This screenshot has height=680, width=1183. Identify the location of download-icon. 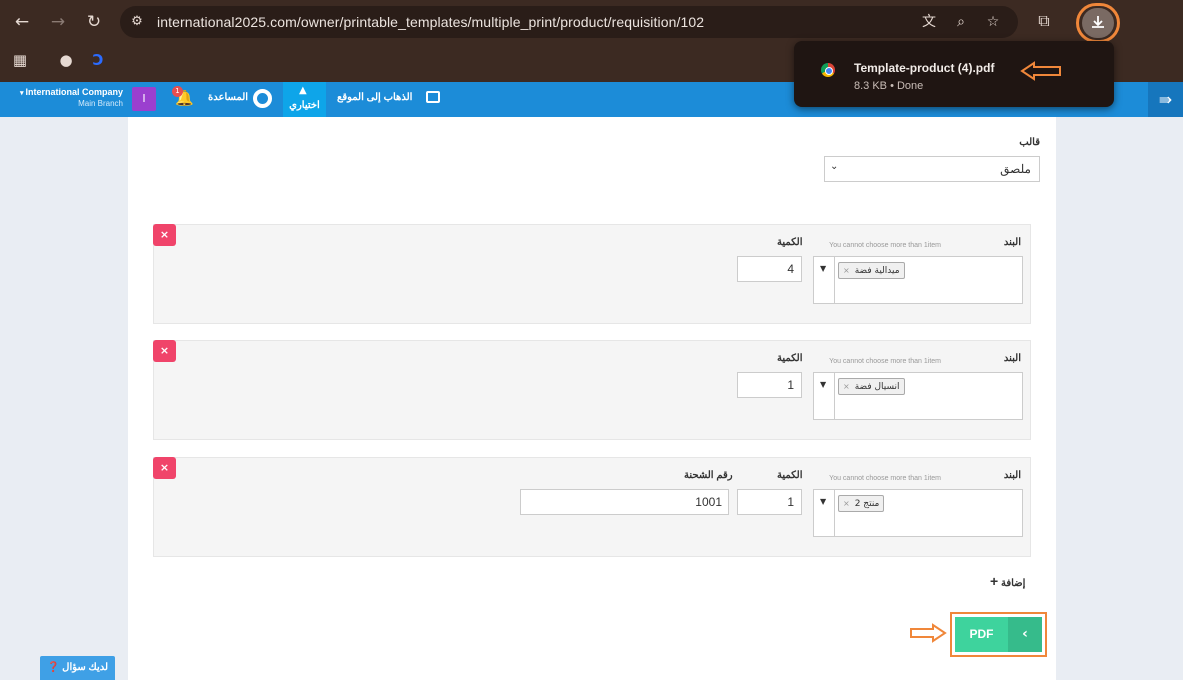
(1098, 22).